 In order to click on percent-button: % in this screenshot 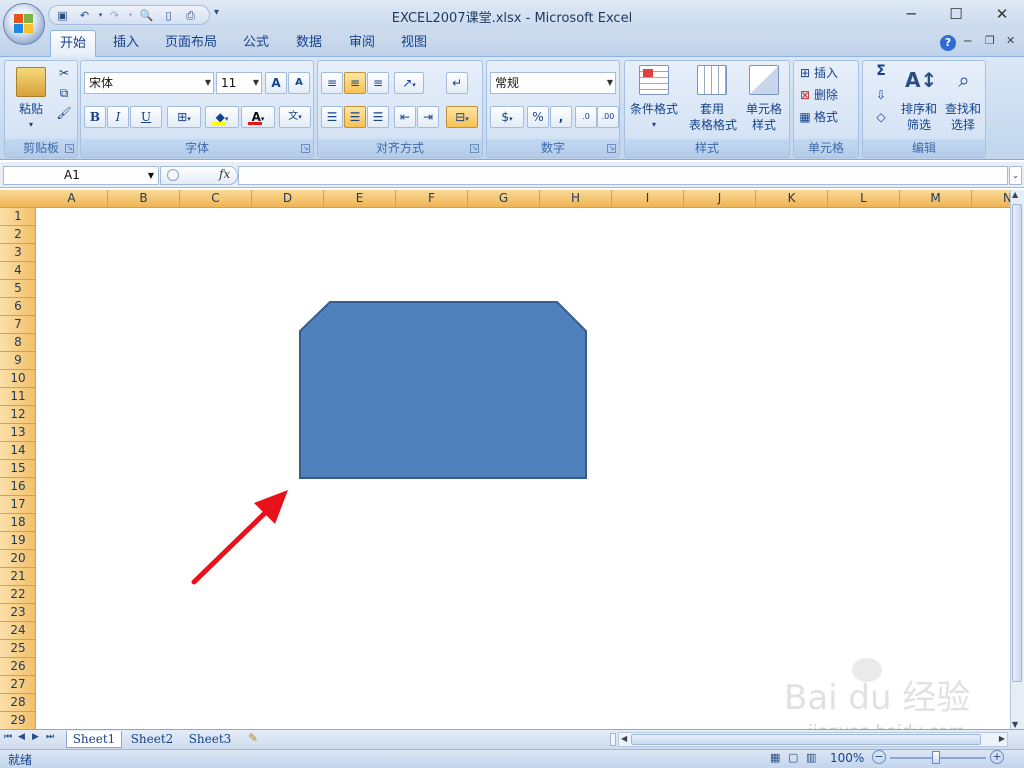, I will do `click(538, 117)`.